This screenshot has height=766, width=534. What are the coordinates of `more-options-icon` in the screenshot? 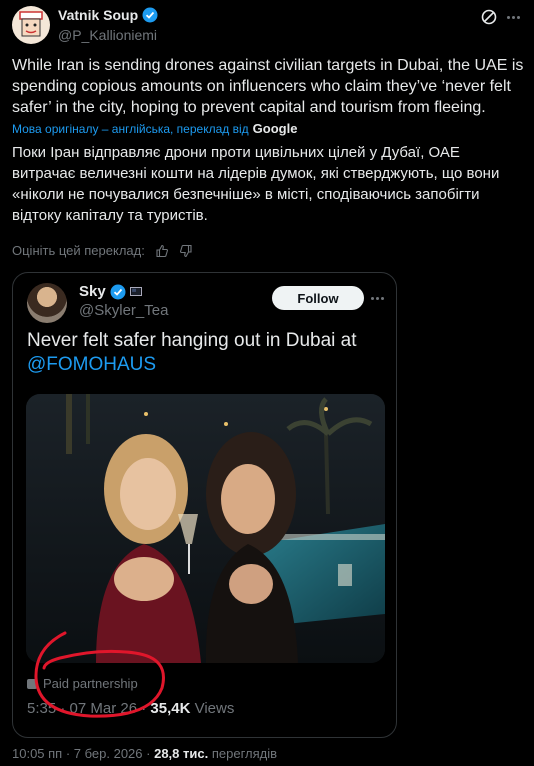 It's located at (513, 17).